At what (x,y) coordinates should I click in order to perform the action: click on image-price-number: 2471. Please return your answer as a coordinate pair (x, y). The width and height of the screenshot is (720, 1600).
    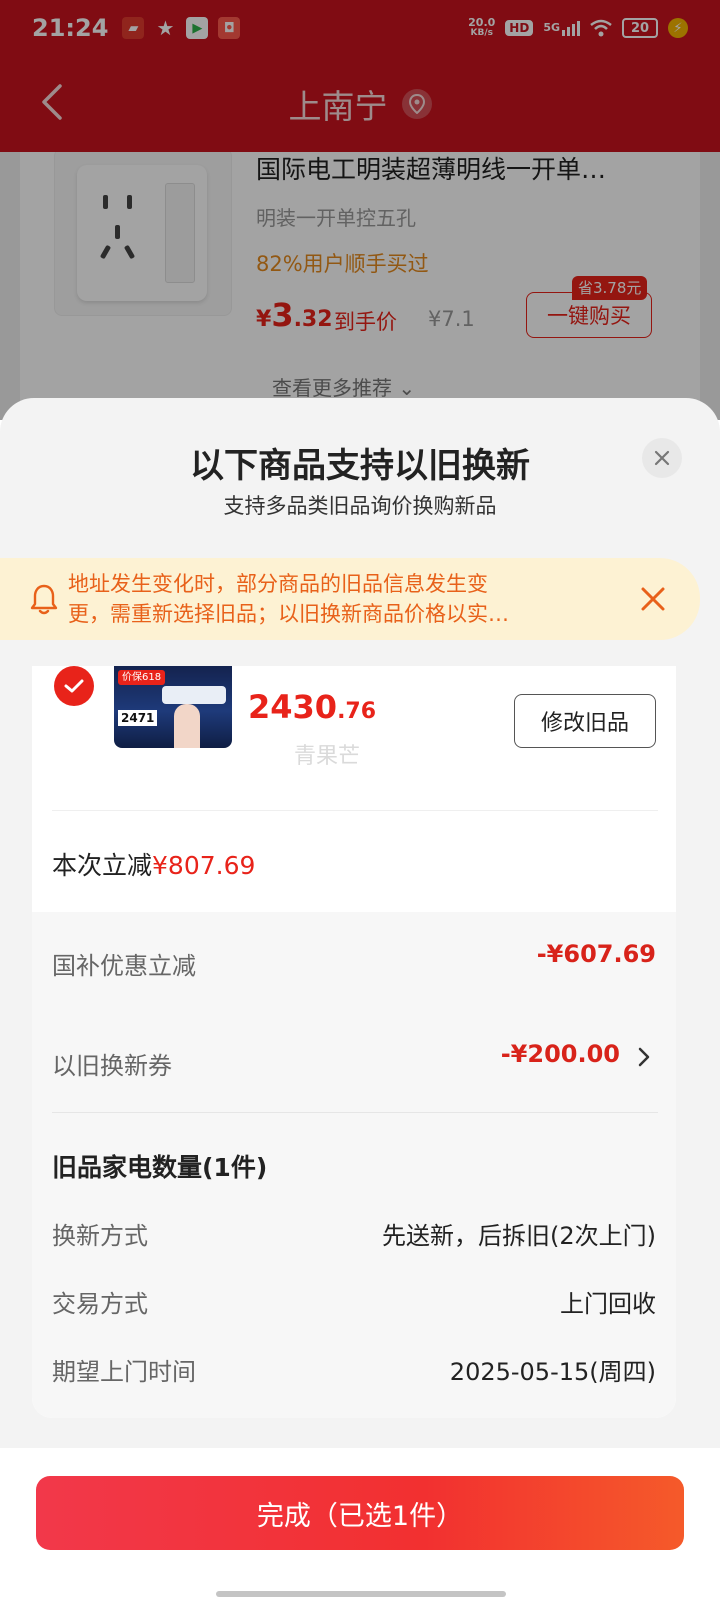
    Looking at the image, I should click on (138, 718).